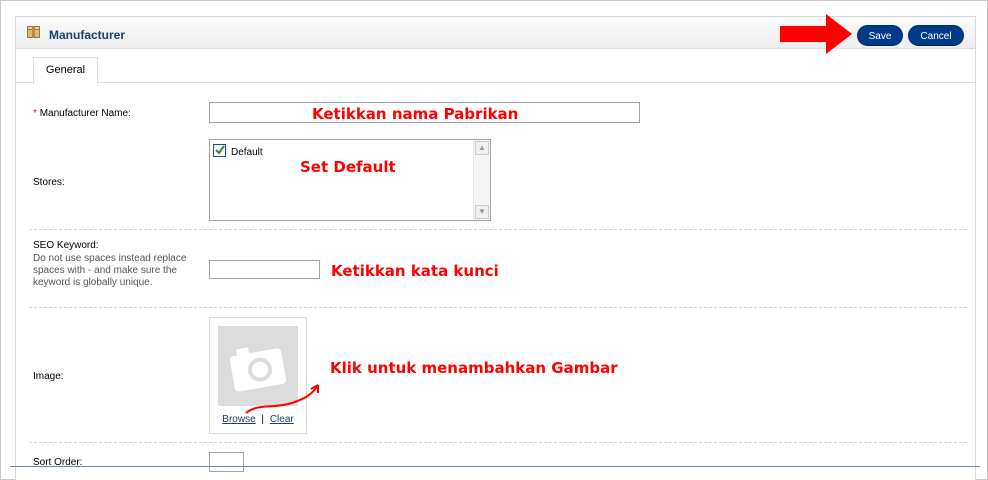  I want to click on image-label: Image:, so click(48, 376).